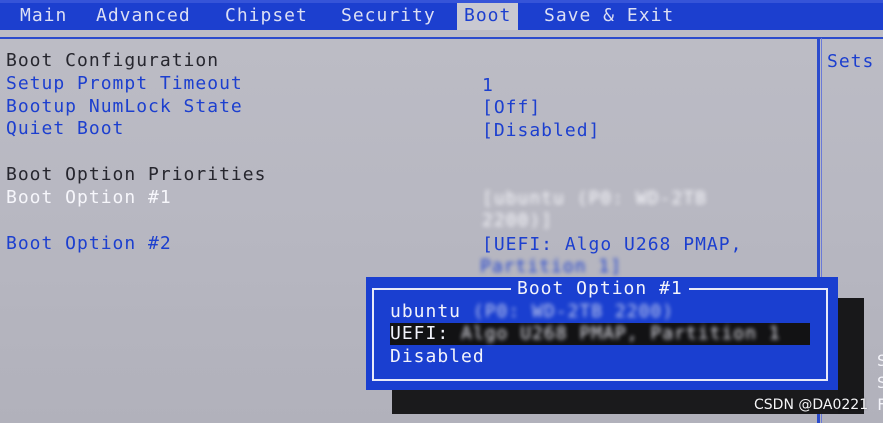 The height and width of the screenshot is (423, 883). What do you see at coordinates (89, 198) in the screenshot?
I see `boot-option-1-label: Boot Option #1` at bounding box center [89, 198].